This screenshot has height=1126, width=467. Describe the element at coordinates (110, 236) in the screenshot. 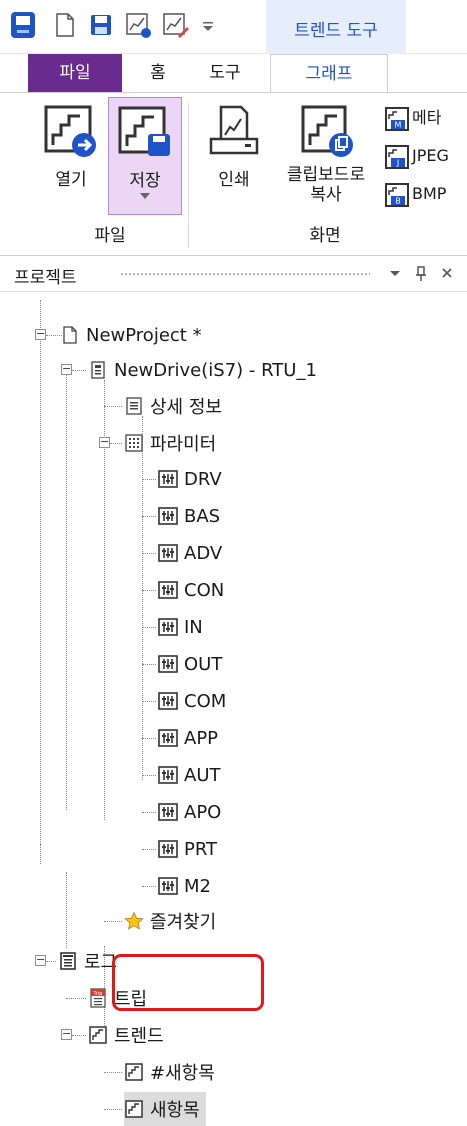

I see `group-file-label: 파일` at that location.